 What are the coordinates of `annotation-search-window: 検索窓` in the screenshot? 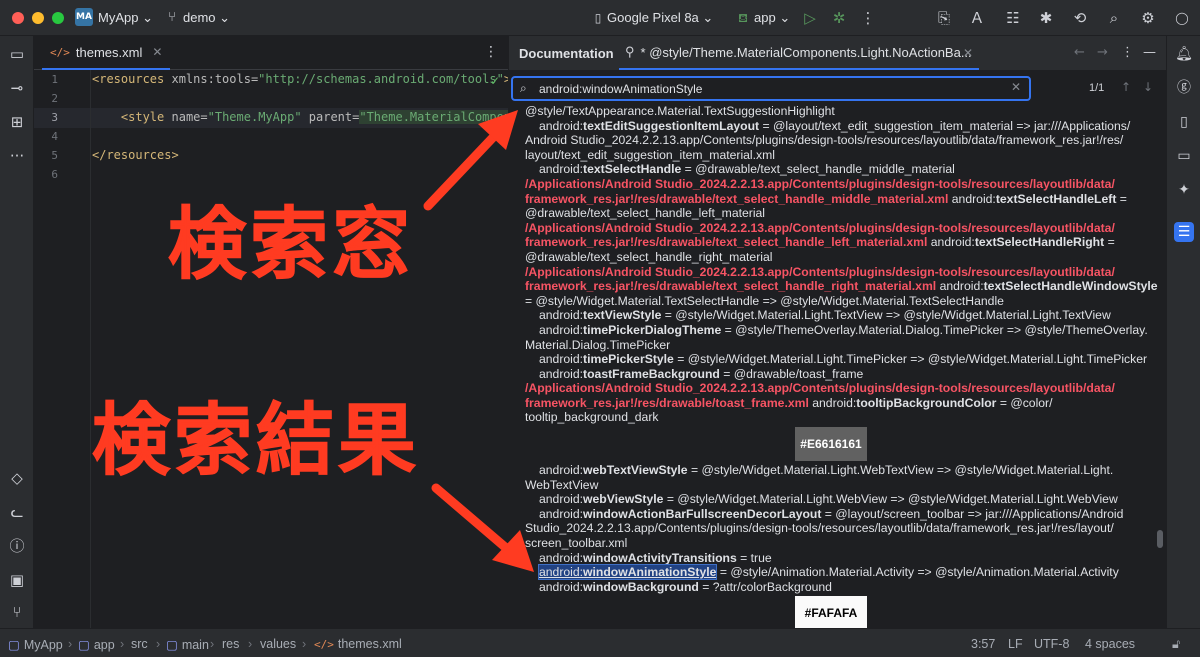 It's located at (291, 245).